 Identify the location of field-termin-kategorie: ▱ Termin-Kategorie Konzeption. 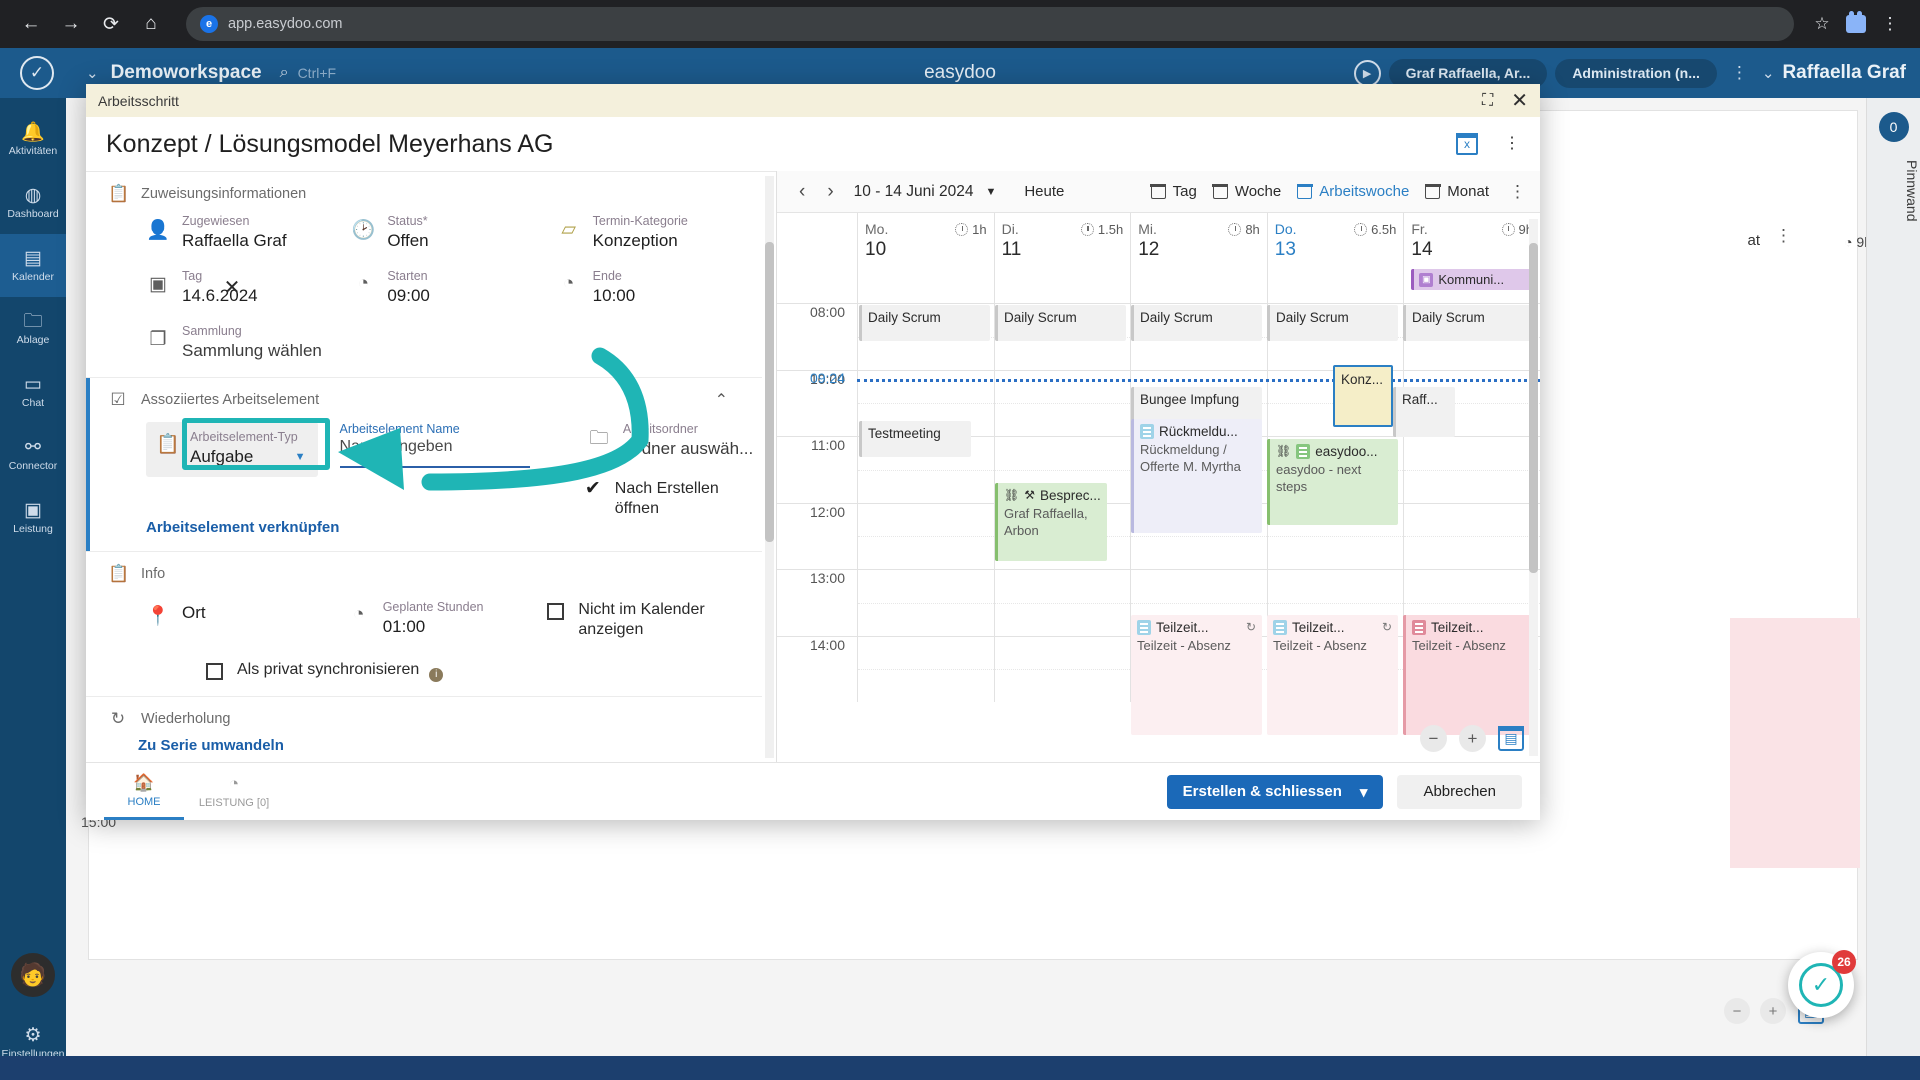
(659, 233).